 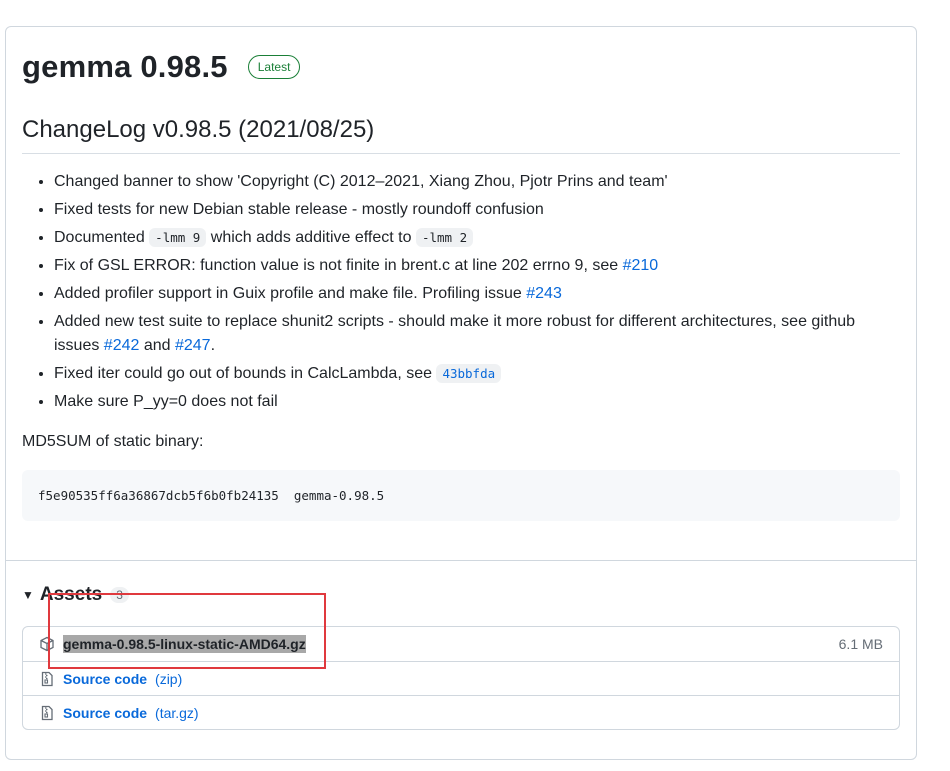 I want to click on md5-label: MD5SUM of static binary:, so click(x=113, y=441).